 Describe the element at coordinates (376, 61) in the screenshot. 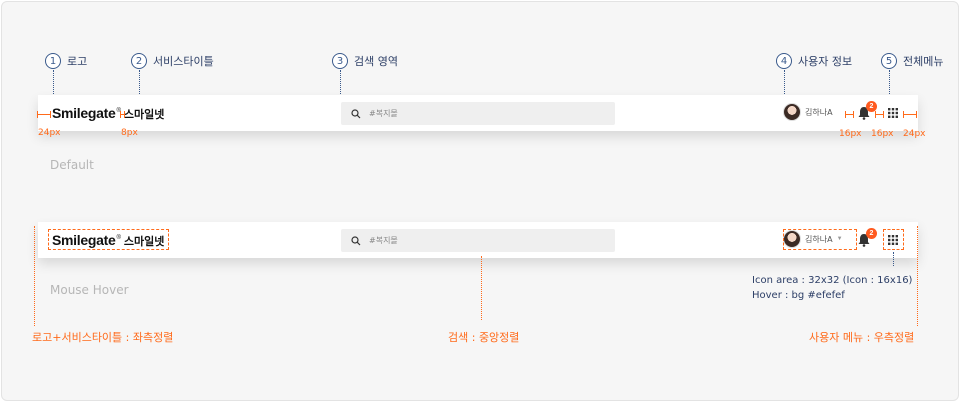

I see `callout-label: 검색 영역` at that location.